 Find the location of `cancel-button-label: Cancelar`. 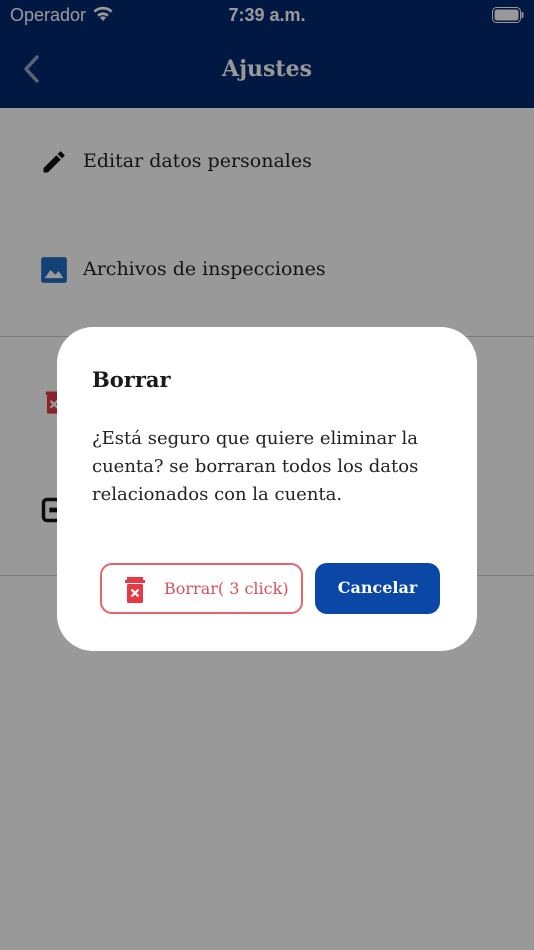

cancel-button-label: Cancelar is located at coordinates (377, 587).